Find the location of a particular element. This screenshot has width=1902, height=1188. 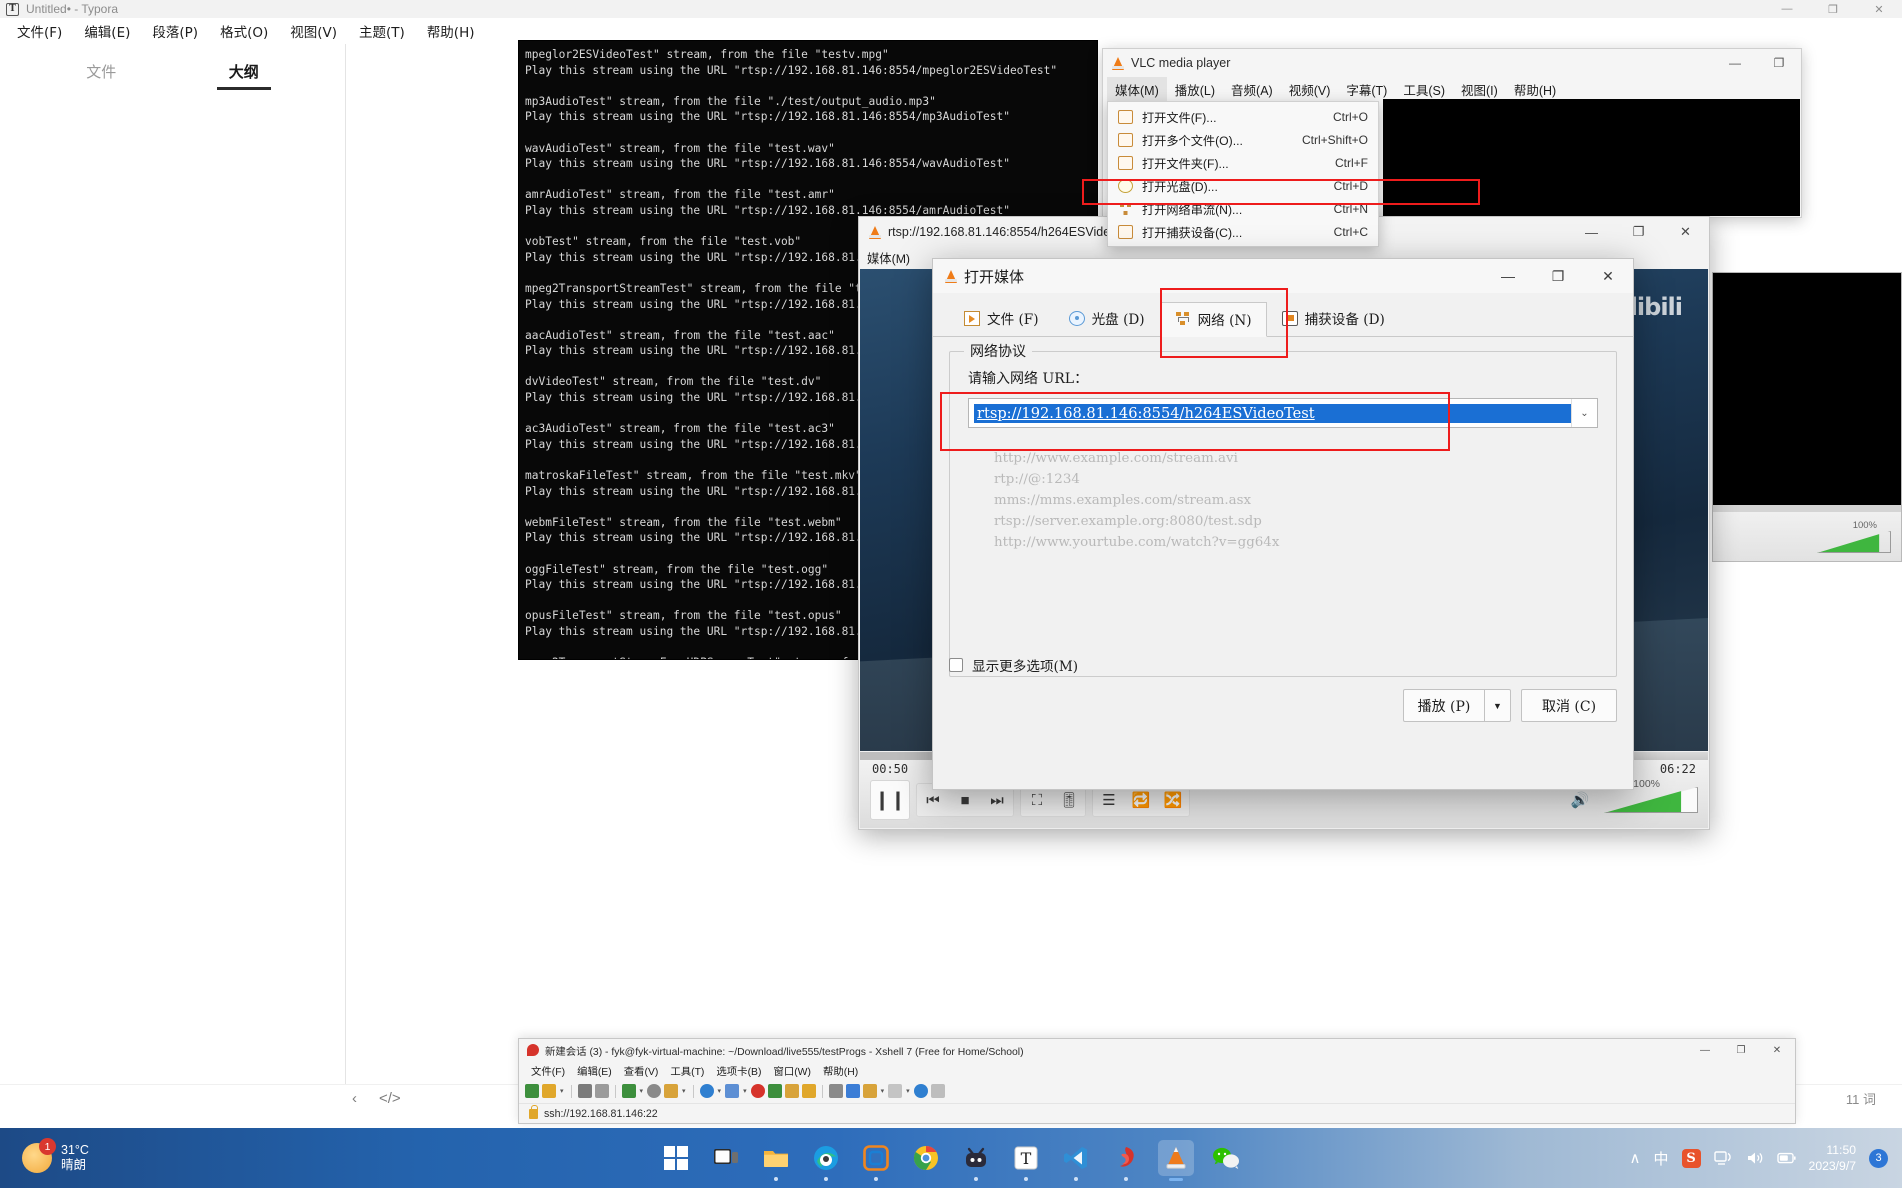

lock-icon is located at coordinates (808, 1091).